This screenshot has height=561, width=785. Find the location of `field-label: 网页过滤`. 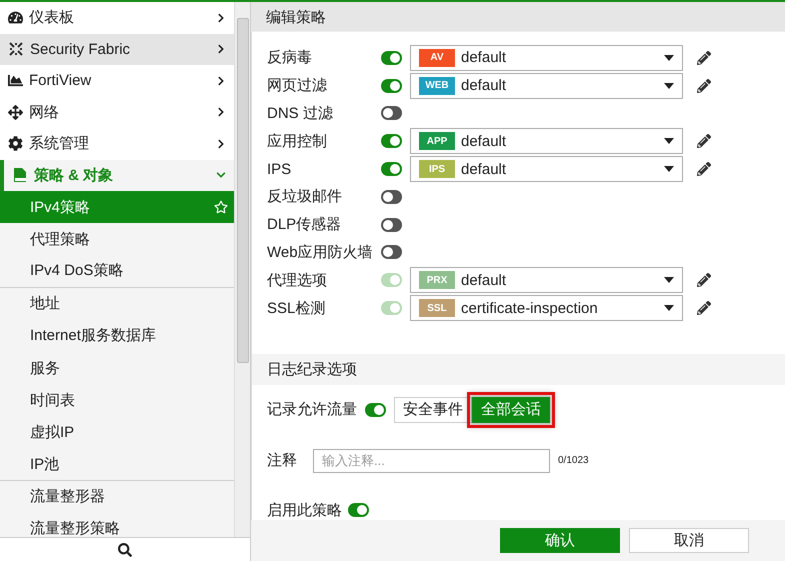

field-label: 网页过滤 is located at coordinates (297, 86).